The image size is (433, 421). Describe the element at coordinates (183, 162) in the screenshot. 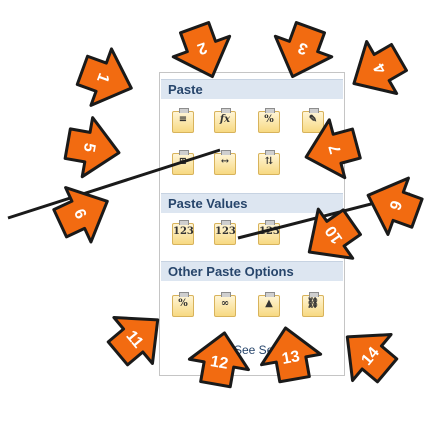

I see `paste-no-borders-icon: ⊞` at that location.